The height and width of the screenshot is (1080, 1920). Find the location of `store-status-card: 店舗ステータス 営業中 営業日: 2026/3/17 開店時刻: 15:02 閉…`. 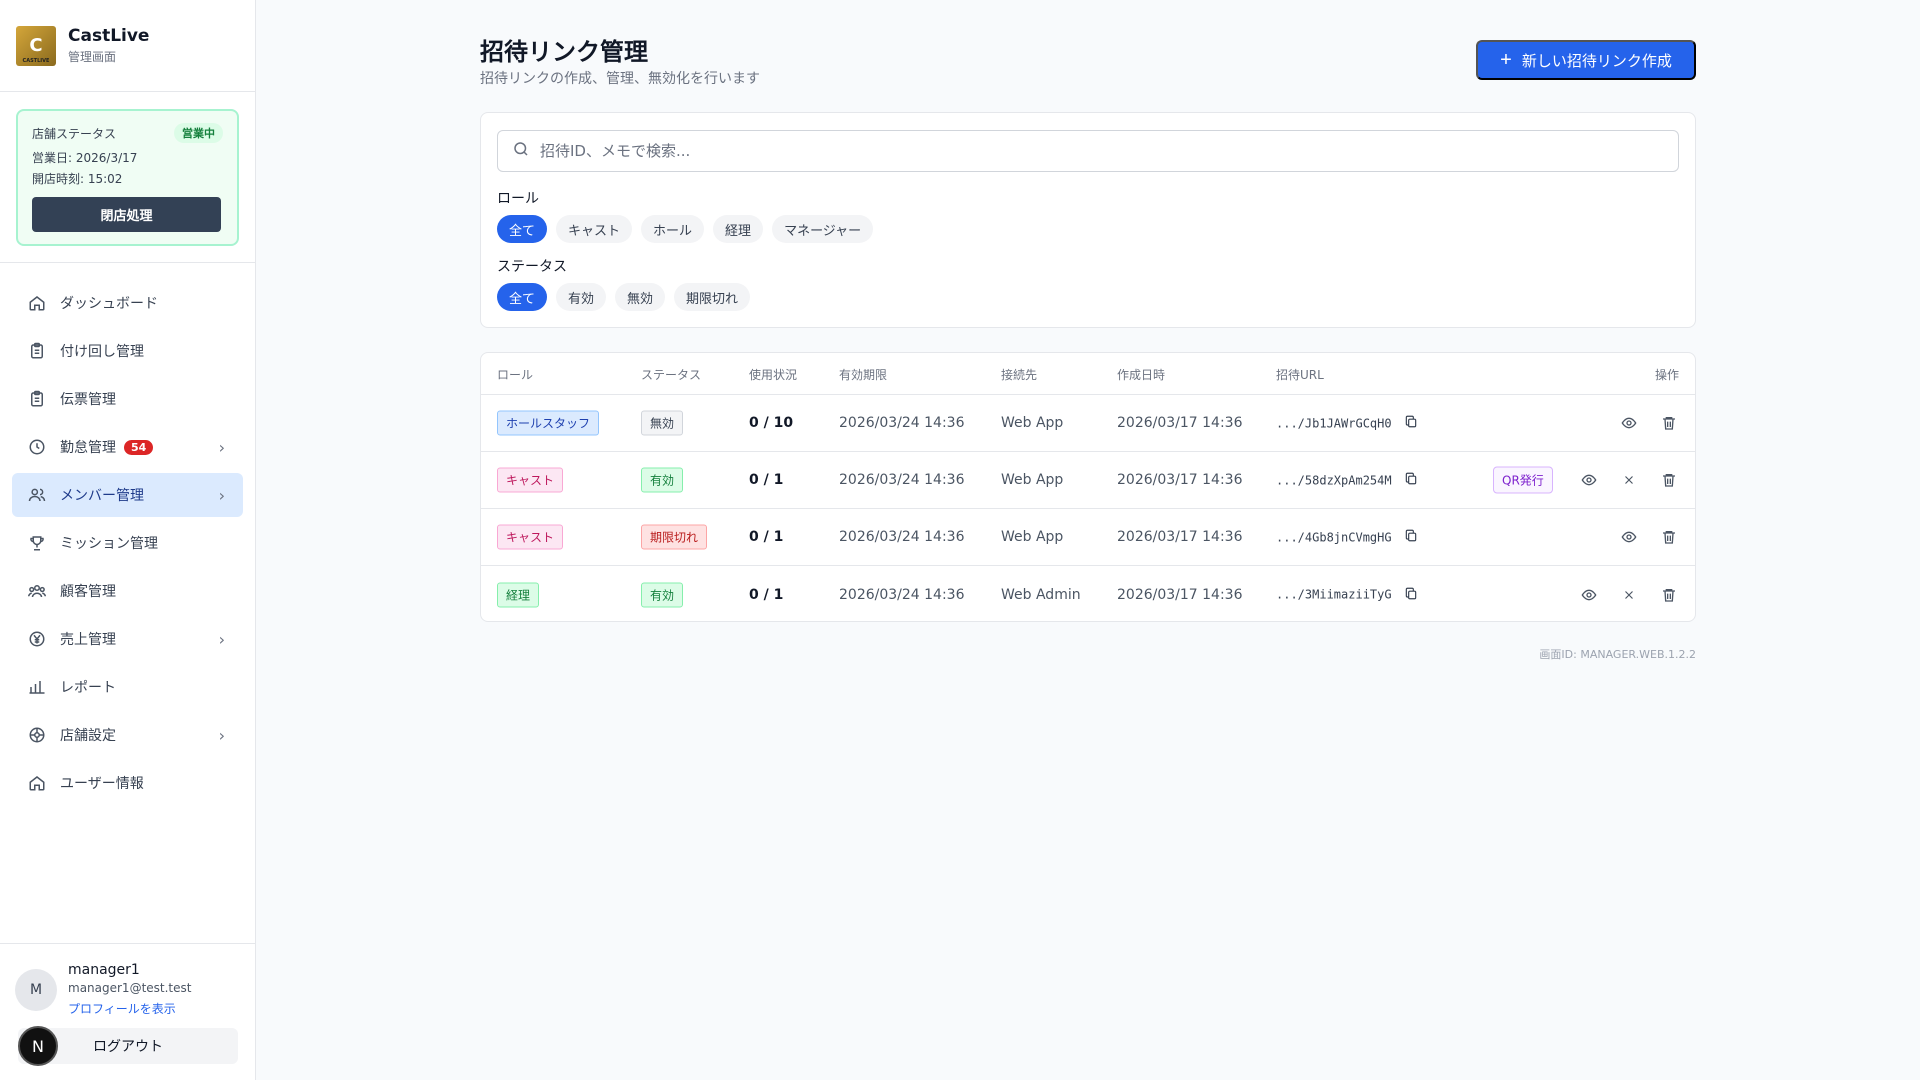

store-status-card: 店舗ステータス 営業中 営業日: 2026/3/17 開店時刻: 15:02 閉… is located at coordinates (127, 177).